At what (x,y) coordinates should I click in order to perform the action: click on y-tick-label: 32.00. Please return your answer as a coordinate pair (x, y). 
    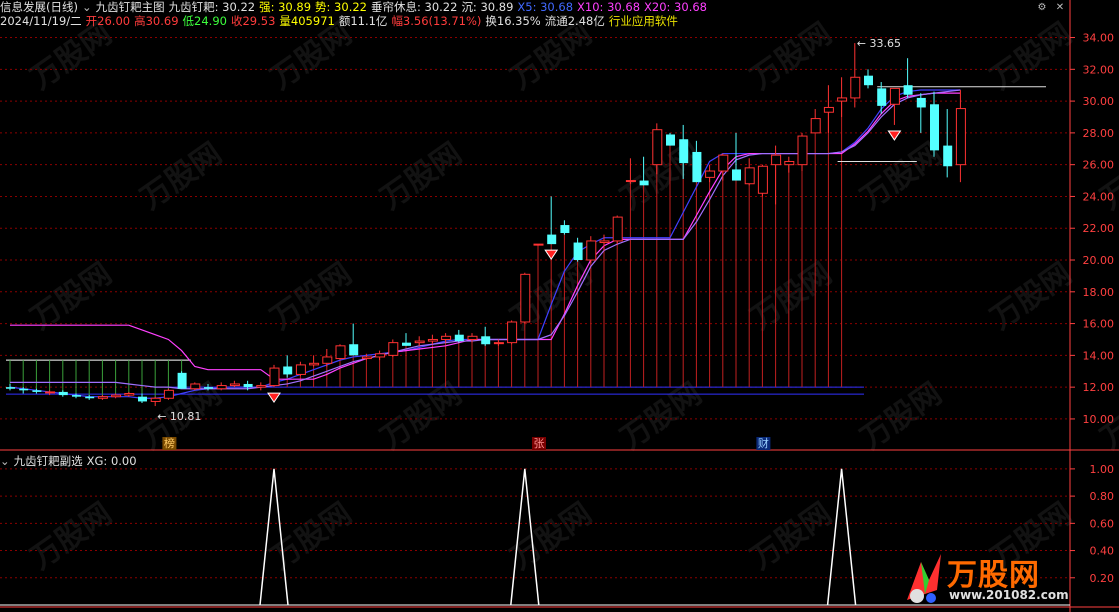
    Looking at the image, I should click on (1099, 69).